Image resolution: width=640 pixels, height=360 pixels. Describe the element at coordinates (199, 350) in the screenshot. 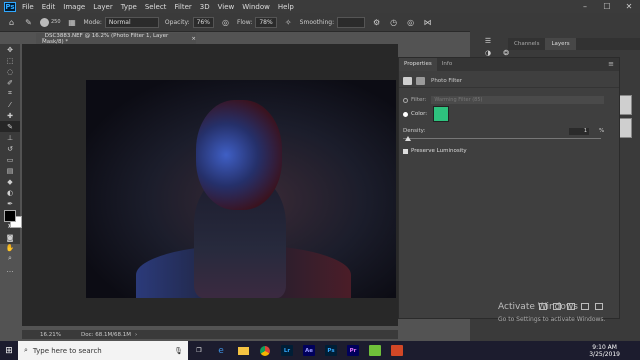

I see `task-view-icon: ❐` at that location.